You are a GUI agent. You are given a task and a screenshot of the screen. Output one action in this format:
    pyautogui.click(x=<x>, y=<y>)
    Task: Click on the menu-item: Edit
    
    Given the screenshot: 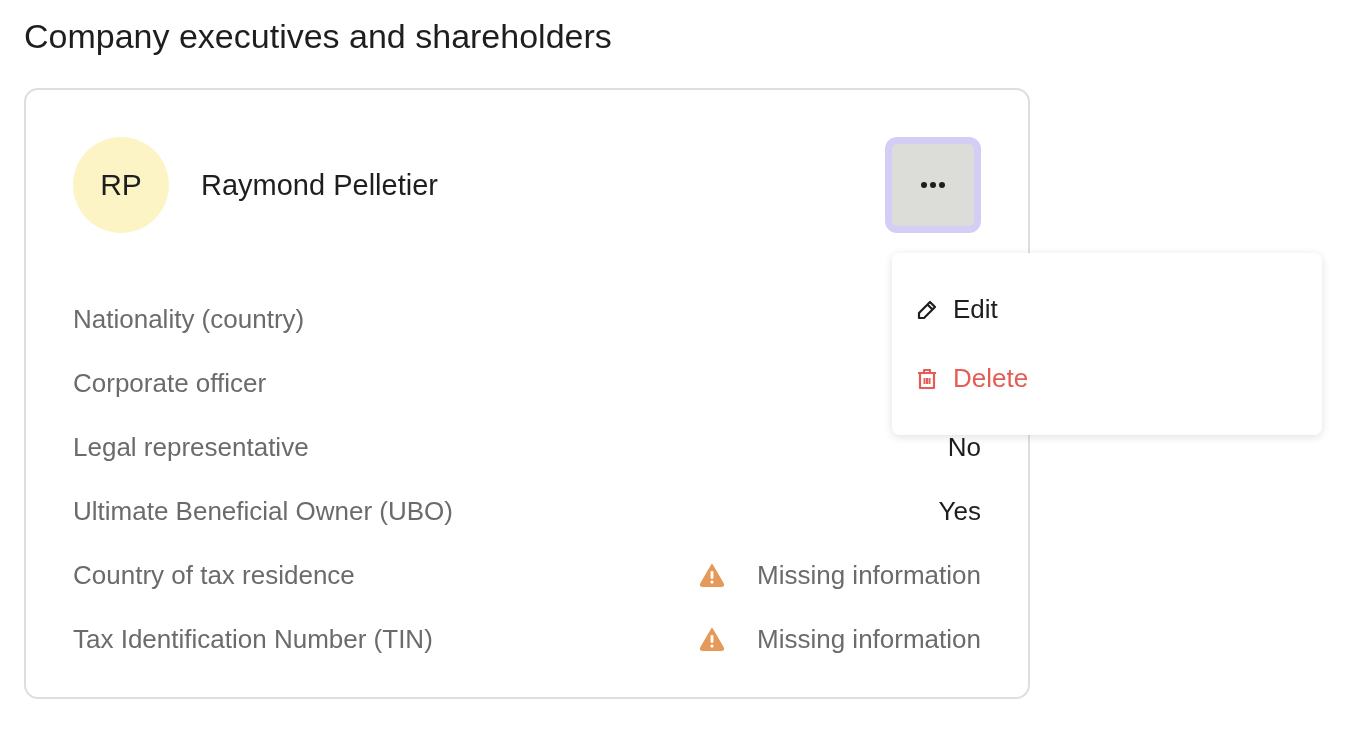 What is the action you would take?
    pyautogui.click(x=1107, y=309)
    